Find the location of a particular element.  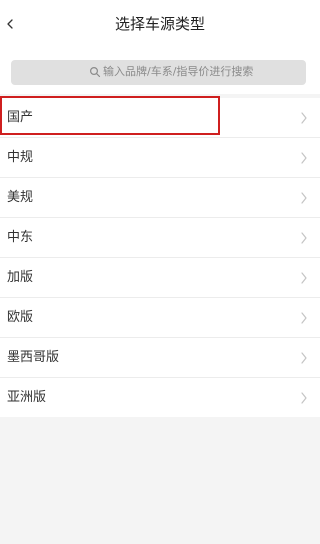

list-item-zhongdong: 中东 is located at coordinates (160, 238).